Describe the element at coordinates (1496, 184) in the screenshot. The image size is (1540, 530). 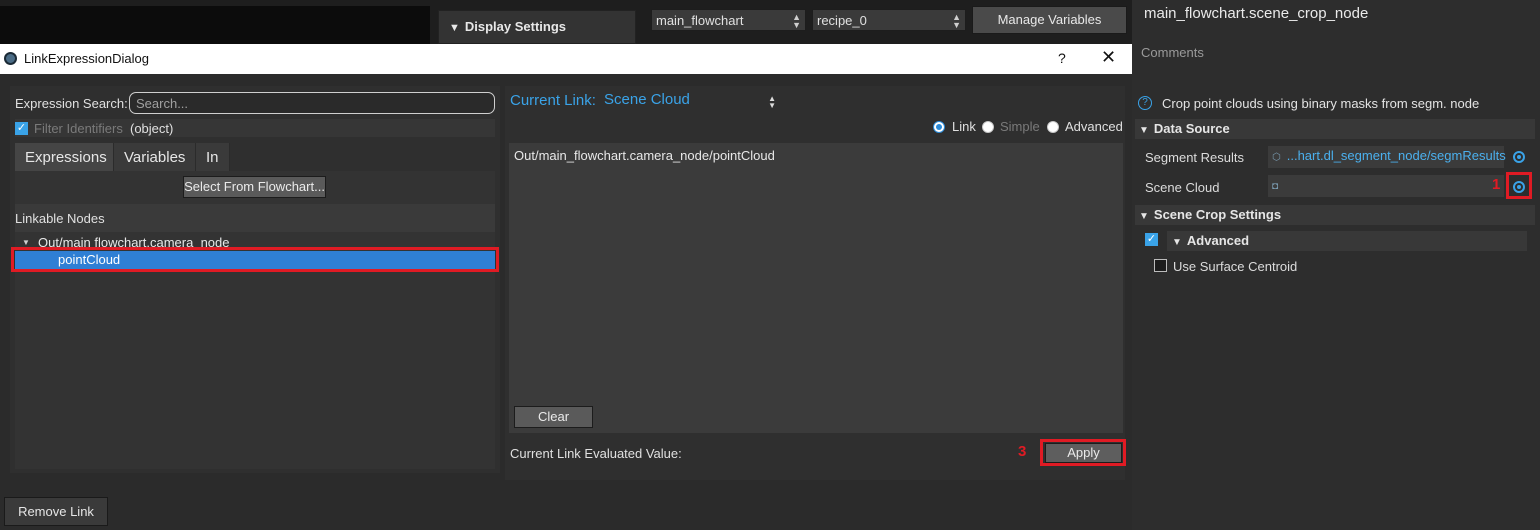
I see `step-1-number: 1` at that location.